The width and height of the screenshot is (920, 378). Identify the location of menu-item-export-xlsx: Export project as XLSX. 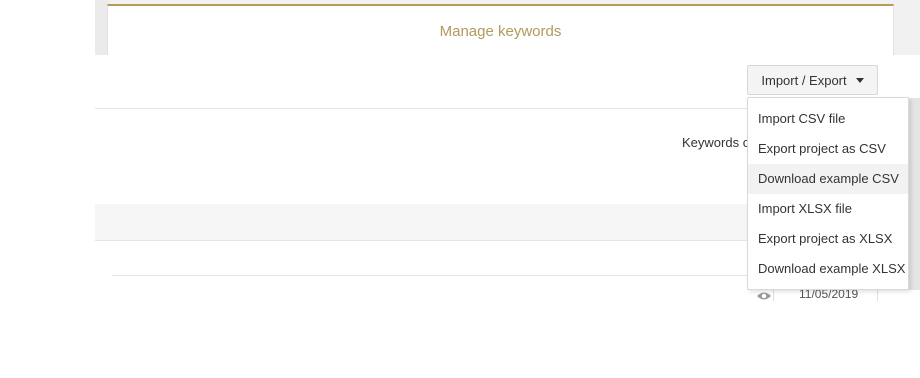
(828, 239).